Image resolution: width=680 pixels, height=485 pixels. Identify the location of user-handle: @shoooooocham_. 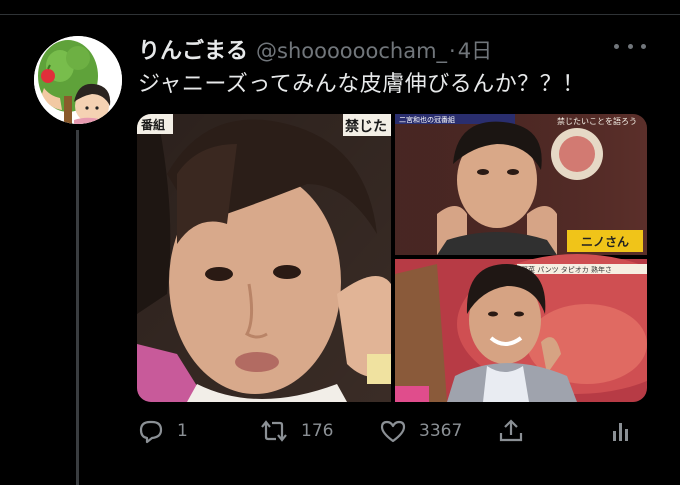
(351, 51).